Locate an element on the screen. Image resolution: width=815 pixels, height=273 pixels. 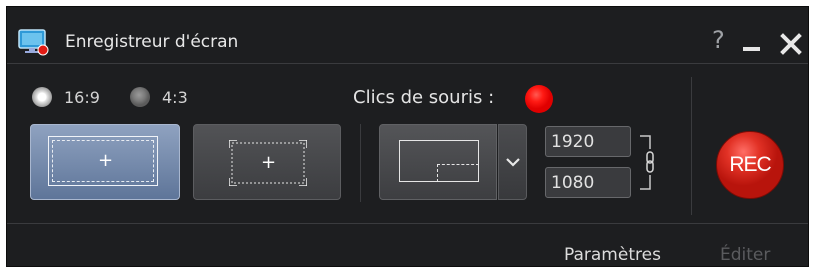
custom-region-button: + is located at coordinates (267, 162).